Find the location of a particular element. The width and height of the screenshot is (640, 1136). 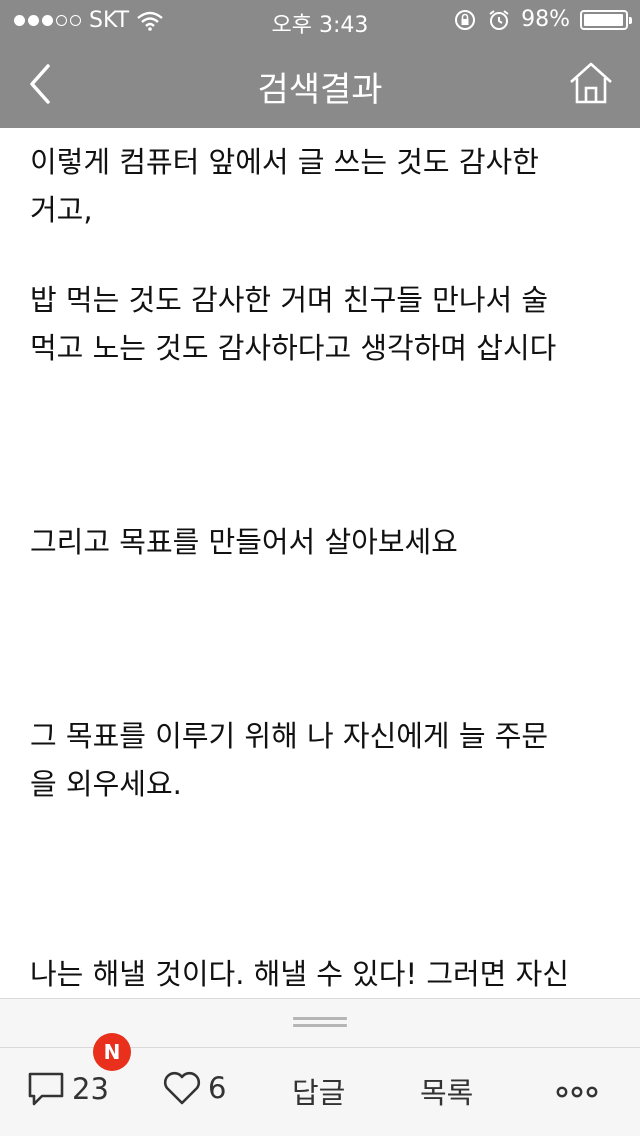

rotation-lock-icon is located at coordinates (465, 19).